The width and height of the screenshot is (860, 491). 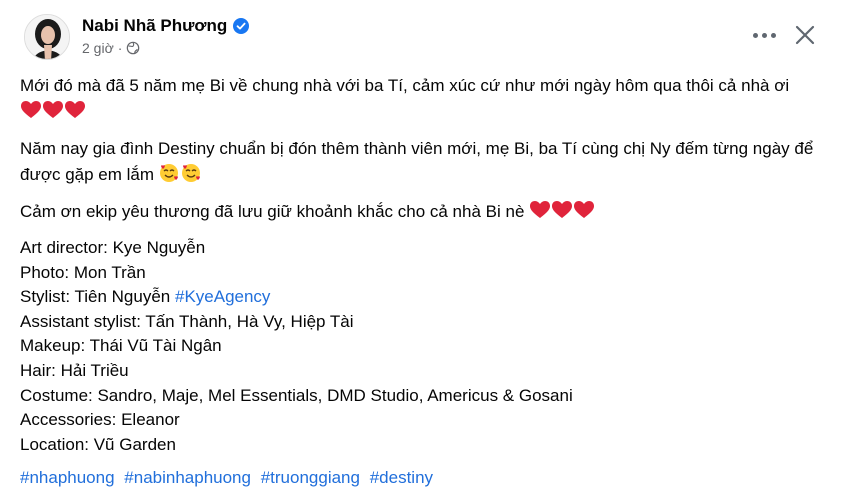 What do you see at coordinates (435, 37) in the screenshot?
I see `post-header: Nabi Nhã Phương 2 giờ ·` at bounding box center [435, 37].